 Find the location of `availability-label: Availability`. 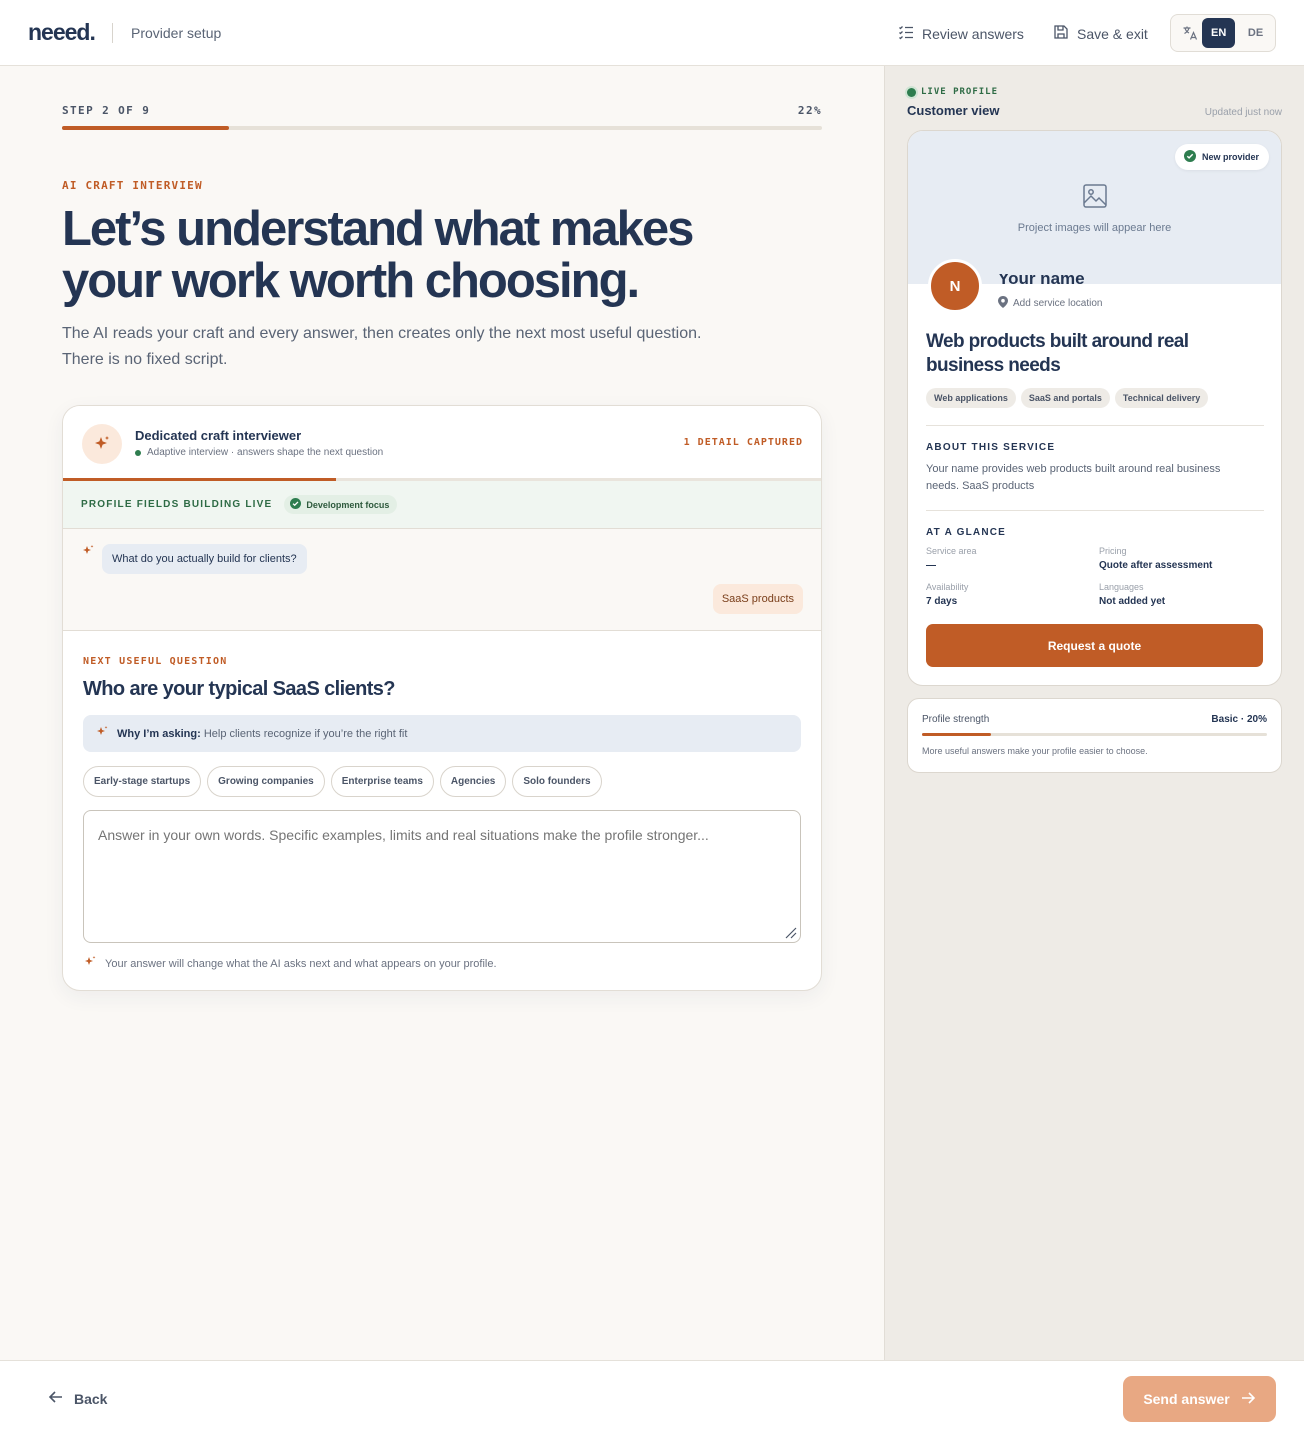

availability-label: Availability is located at coordinates (947, 587).